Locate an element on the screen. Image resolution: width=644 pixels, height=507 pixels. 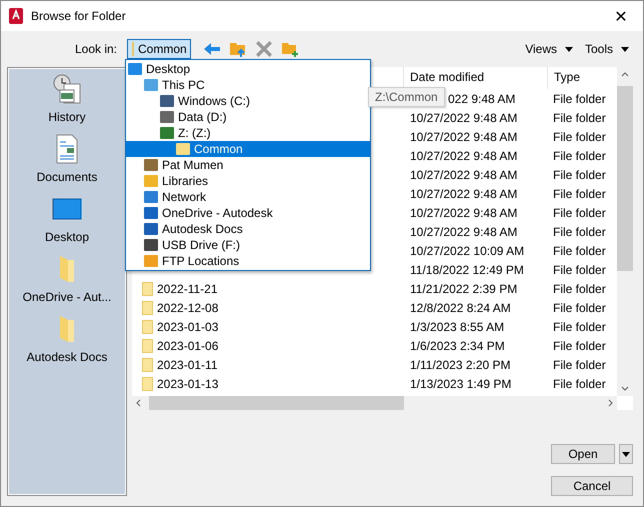
dropdown-item: Libraries is located at coordinates (248, 181).